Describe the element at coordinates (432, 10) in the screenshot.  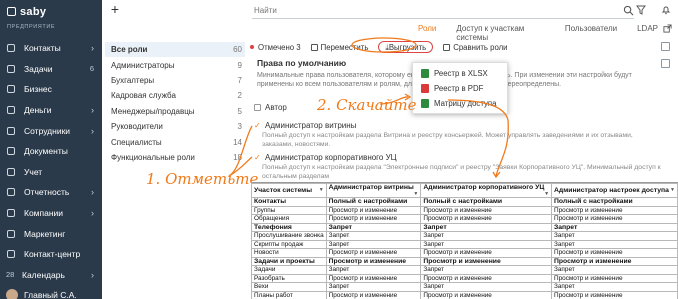
I see `search-input` at that location.